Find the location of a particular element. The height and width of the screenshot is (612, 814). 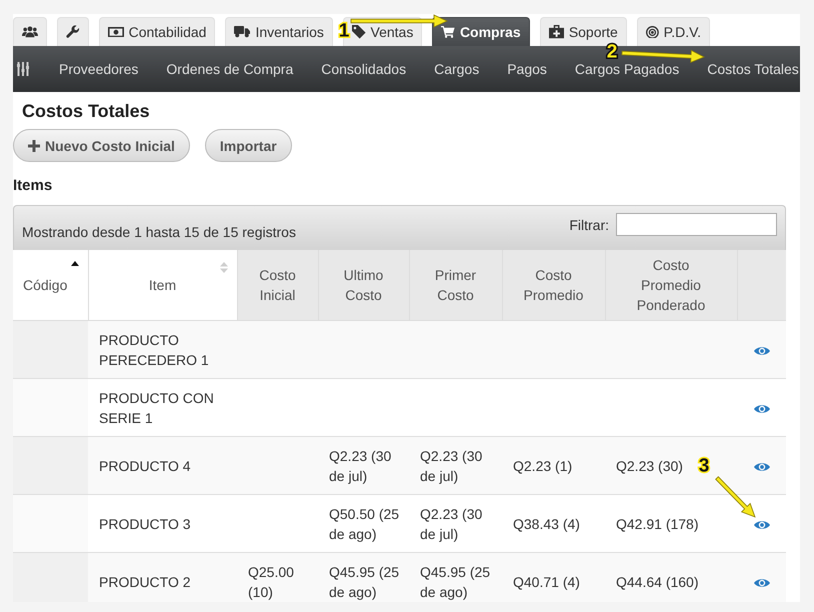

column-header: Primer Costo is located at coordinates (455, 285).